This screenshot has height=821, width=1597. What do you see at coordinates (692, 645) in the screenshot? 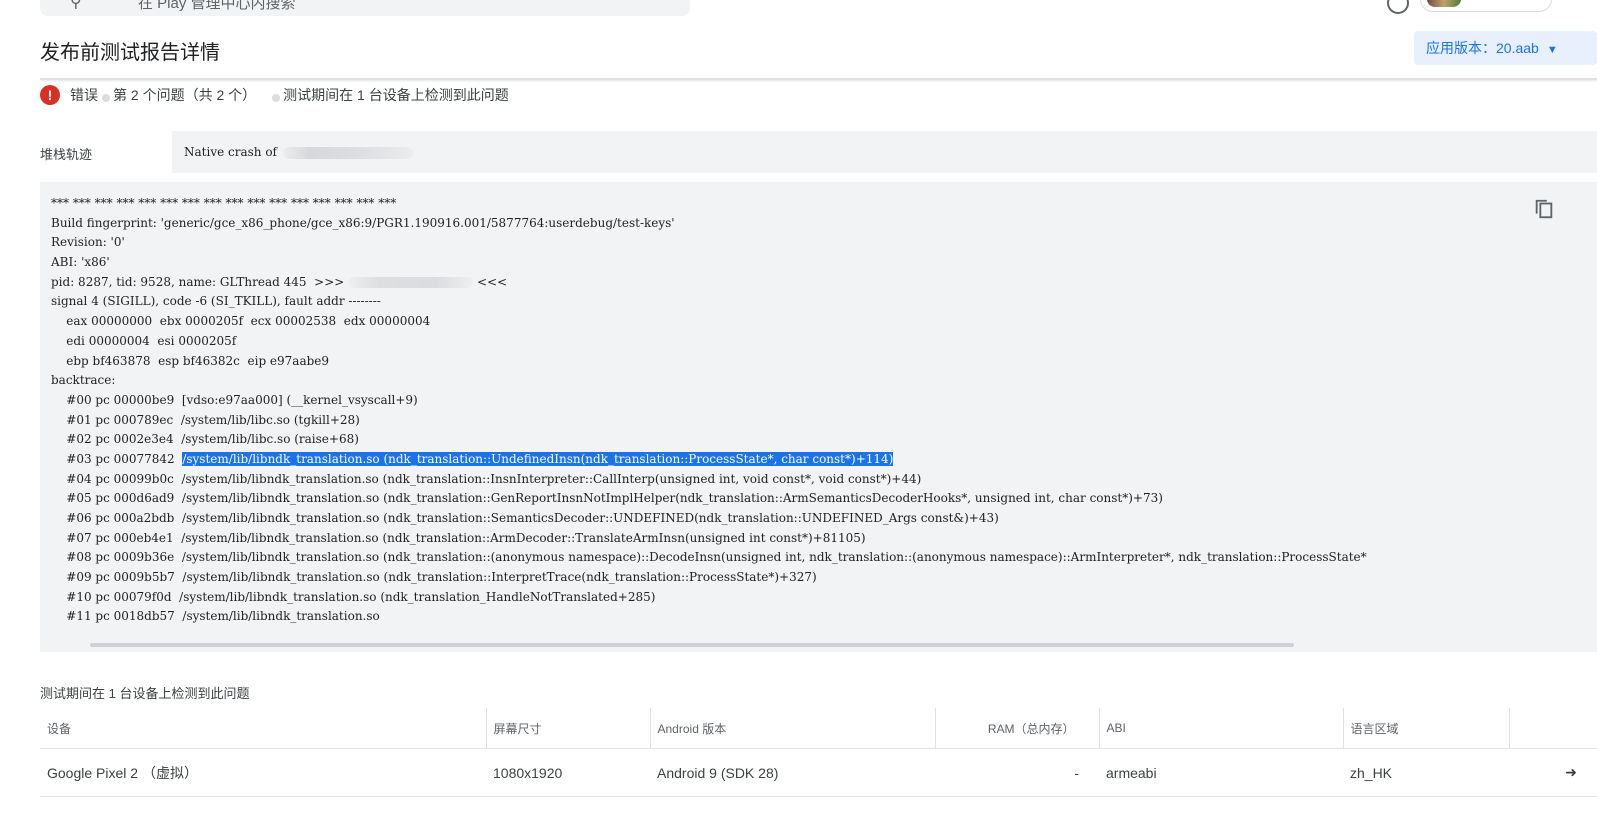
I see `horizontal-scrollbar` at bounding box center [692, 645].